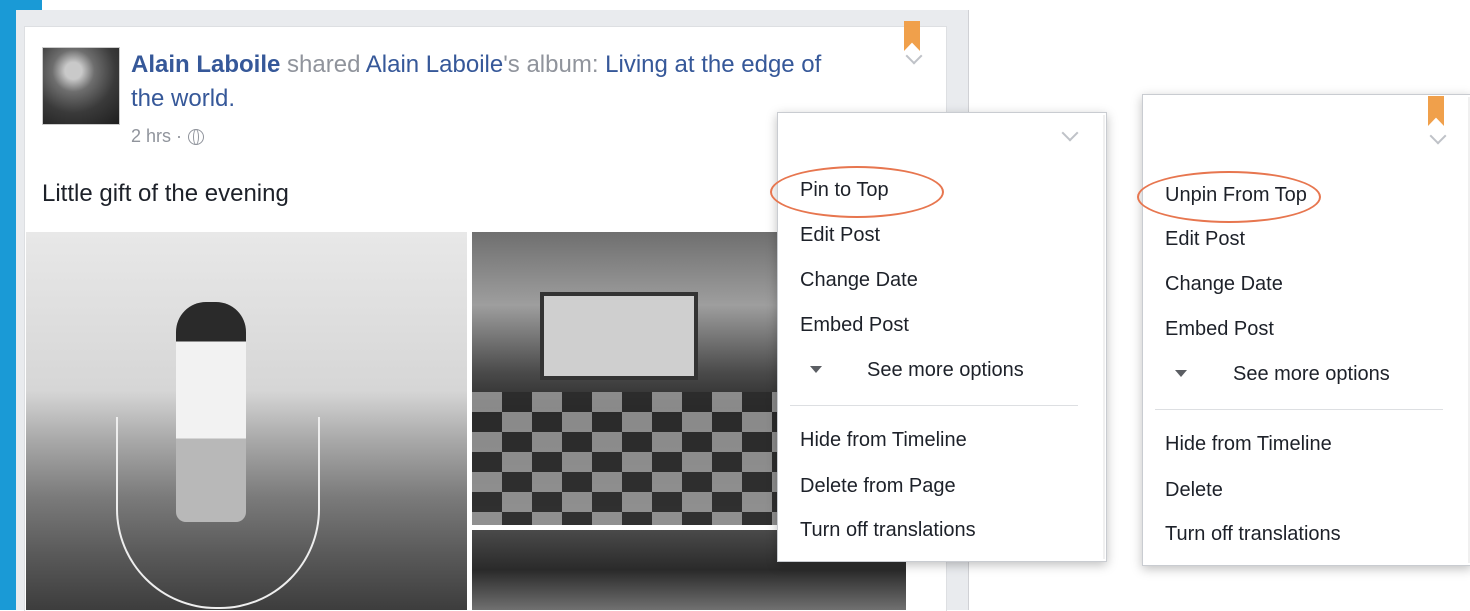 This screenshot has height=611, width=1470. I want to click on delete-item: Delete, so click(1194, 490).